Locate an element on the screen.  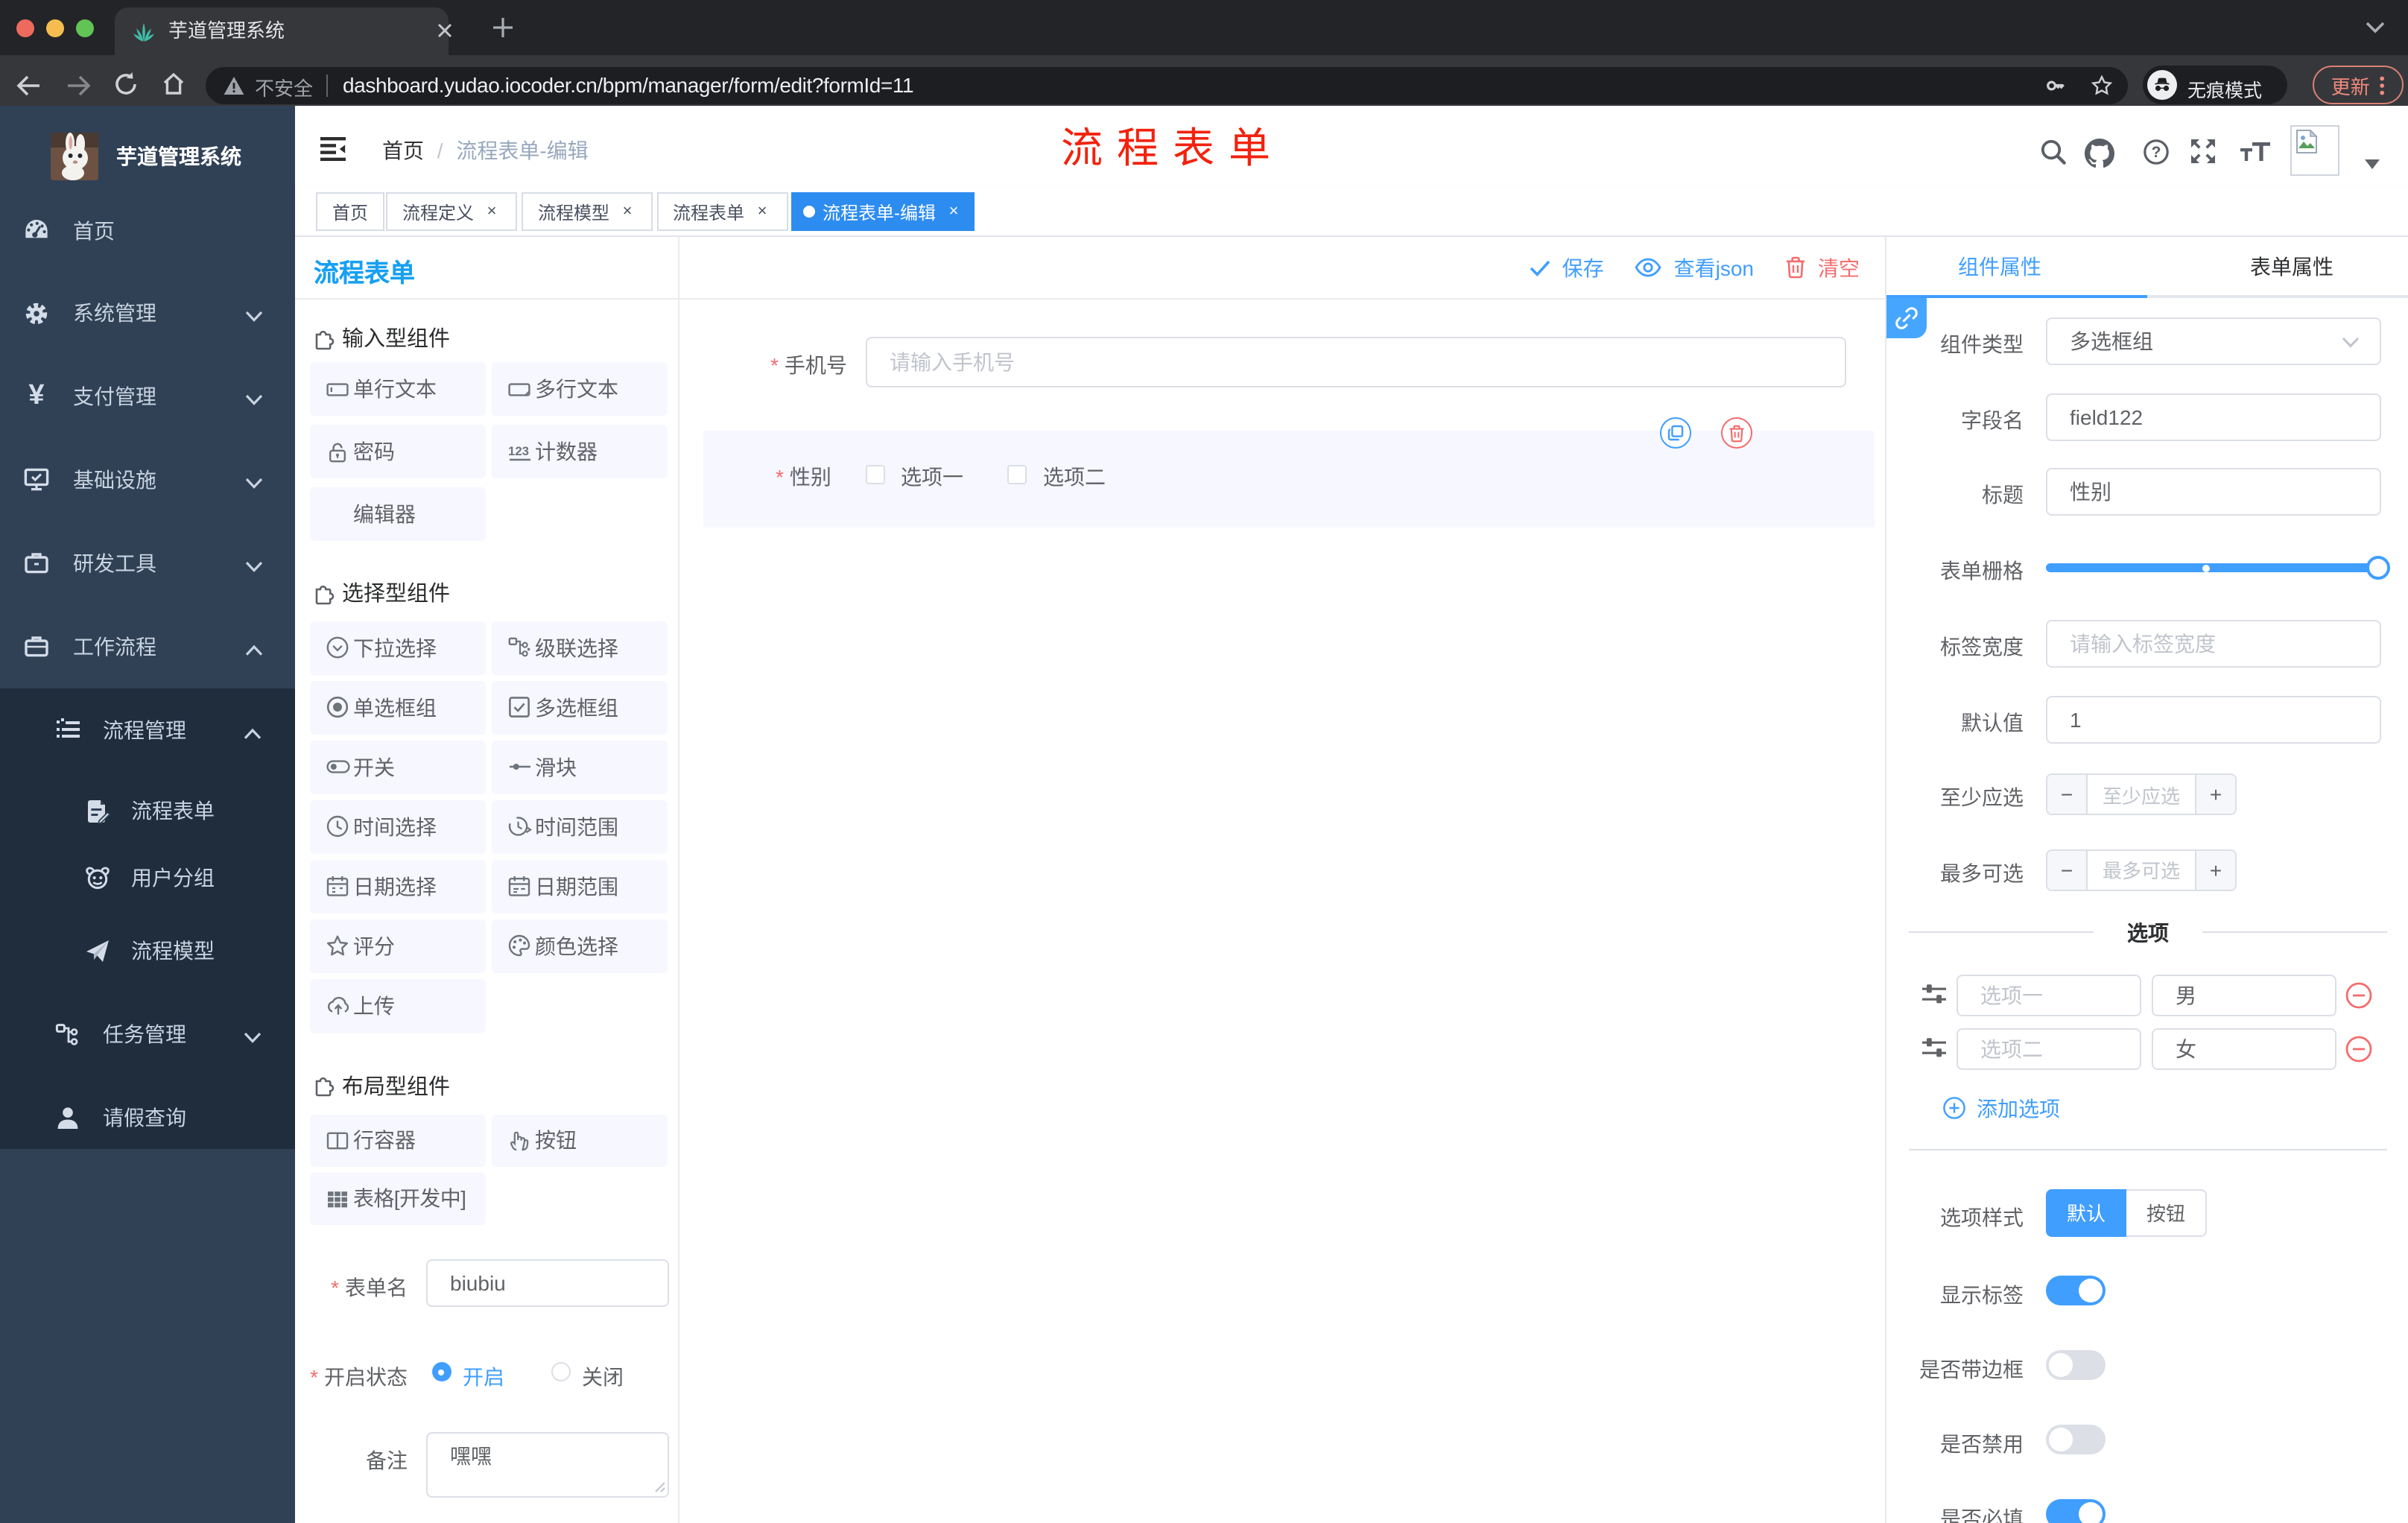
svg-text: 123 is located at coordinates (518, 450).